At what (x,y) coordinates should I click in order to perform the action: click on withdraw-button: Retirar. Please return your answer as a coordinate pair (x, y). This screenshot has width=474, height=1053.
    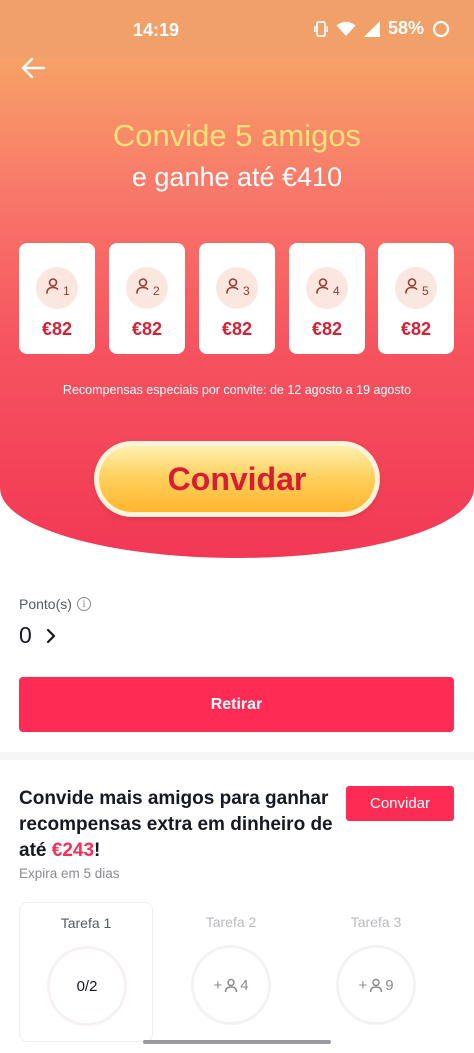
    Looking at the image, I should click on (236, 704).